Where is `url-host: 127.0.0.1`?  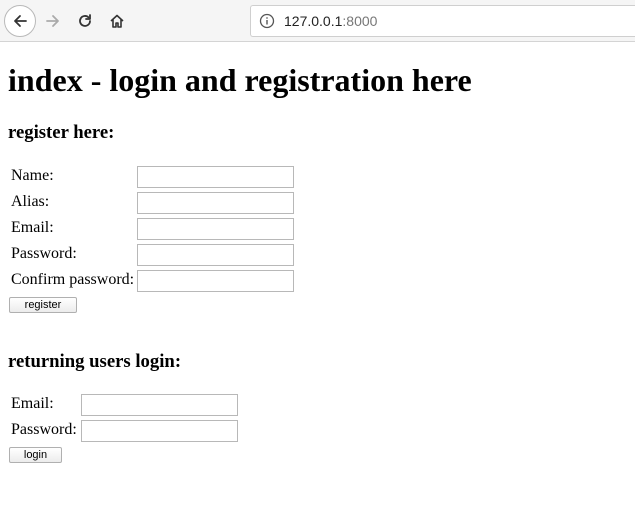 url-host: 127.0.0.1 is located at coordinates (313, 21).